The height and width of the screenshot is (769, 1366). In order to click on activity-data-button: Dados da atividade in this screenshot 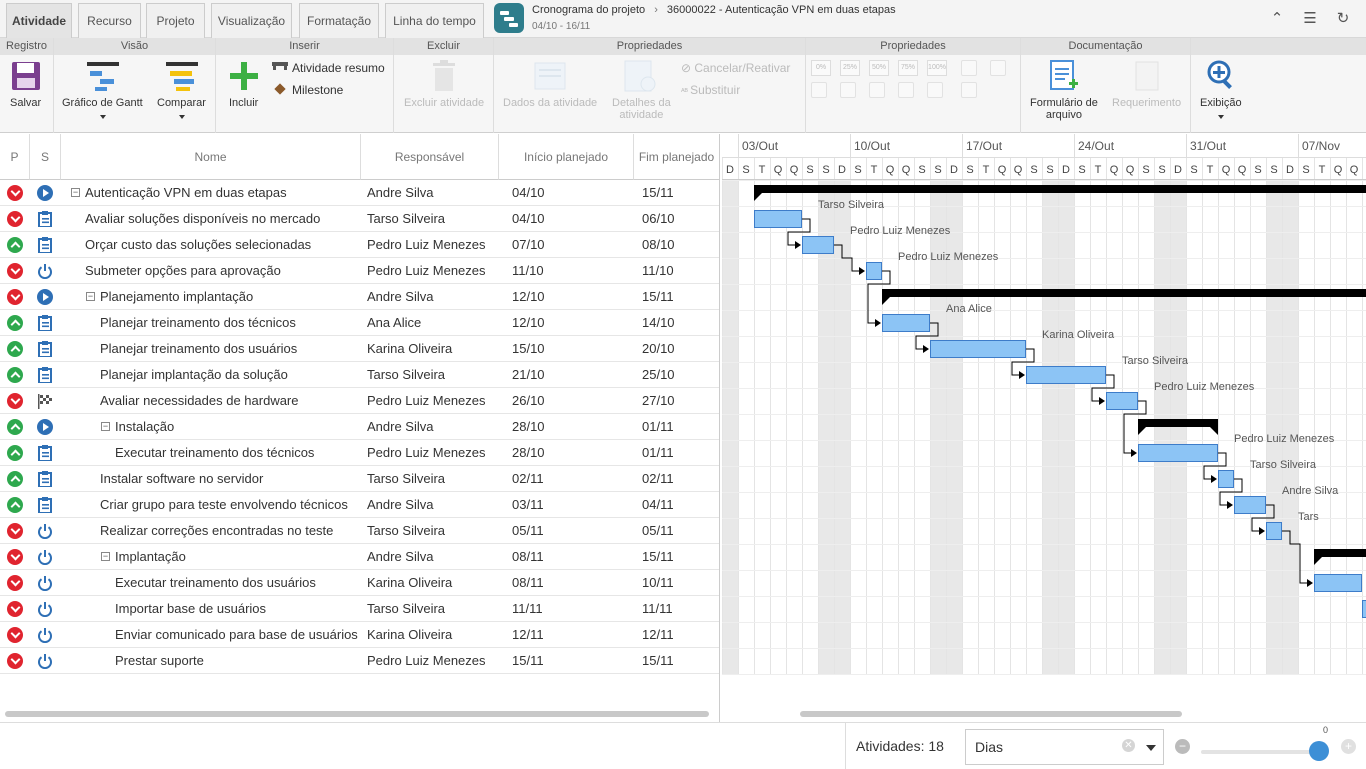, I will do `click(550, 103)`.